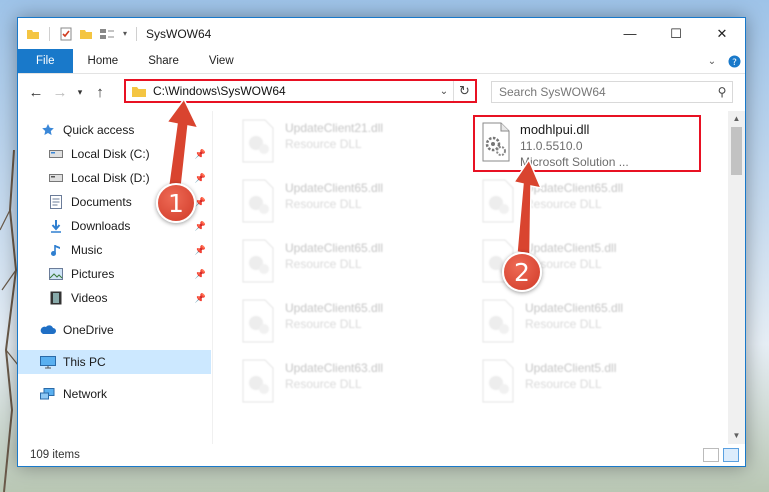 The image size is (769, 492). I want to click on sidebar-item-label: Network, so click(85, 394).